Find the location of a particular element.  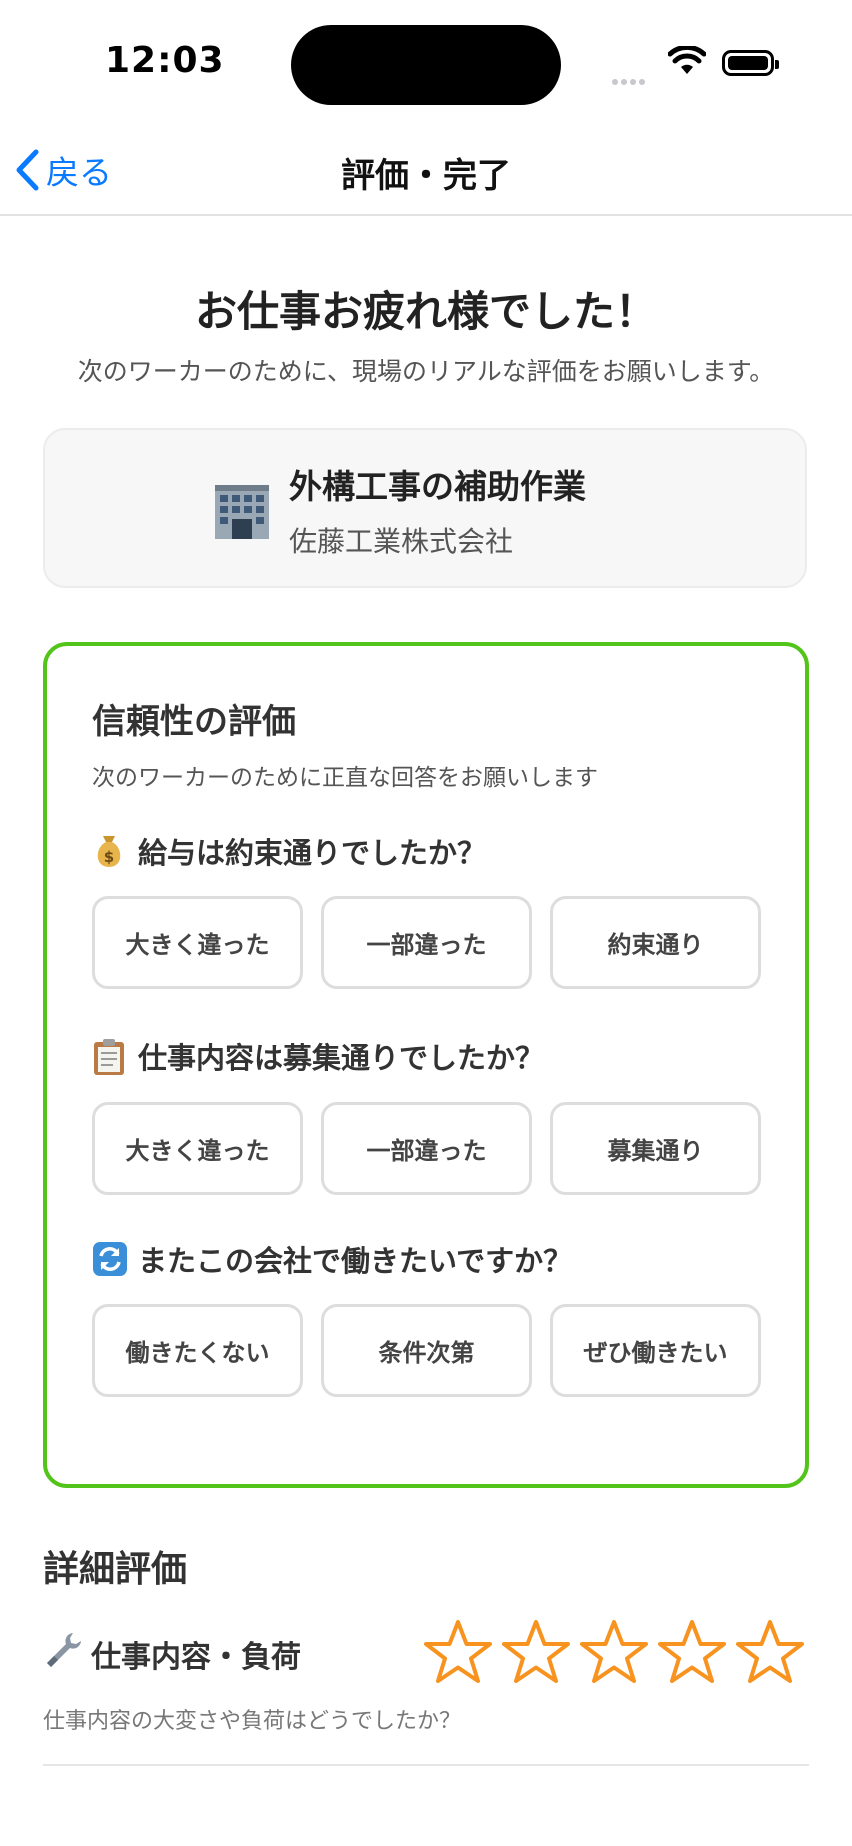

options-salary: 大きく違った 一部違った 約束通り is located at coordinates (426, 942).